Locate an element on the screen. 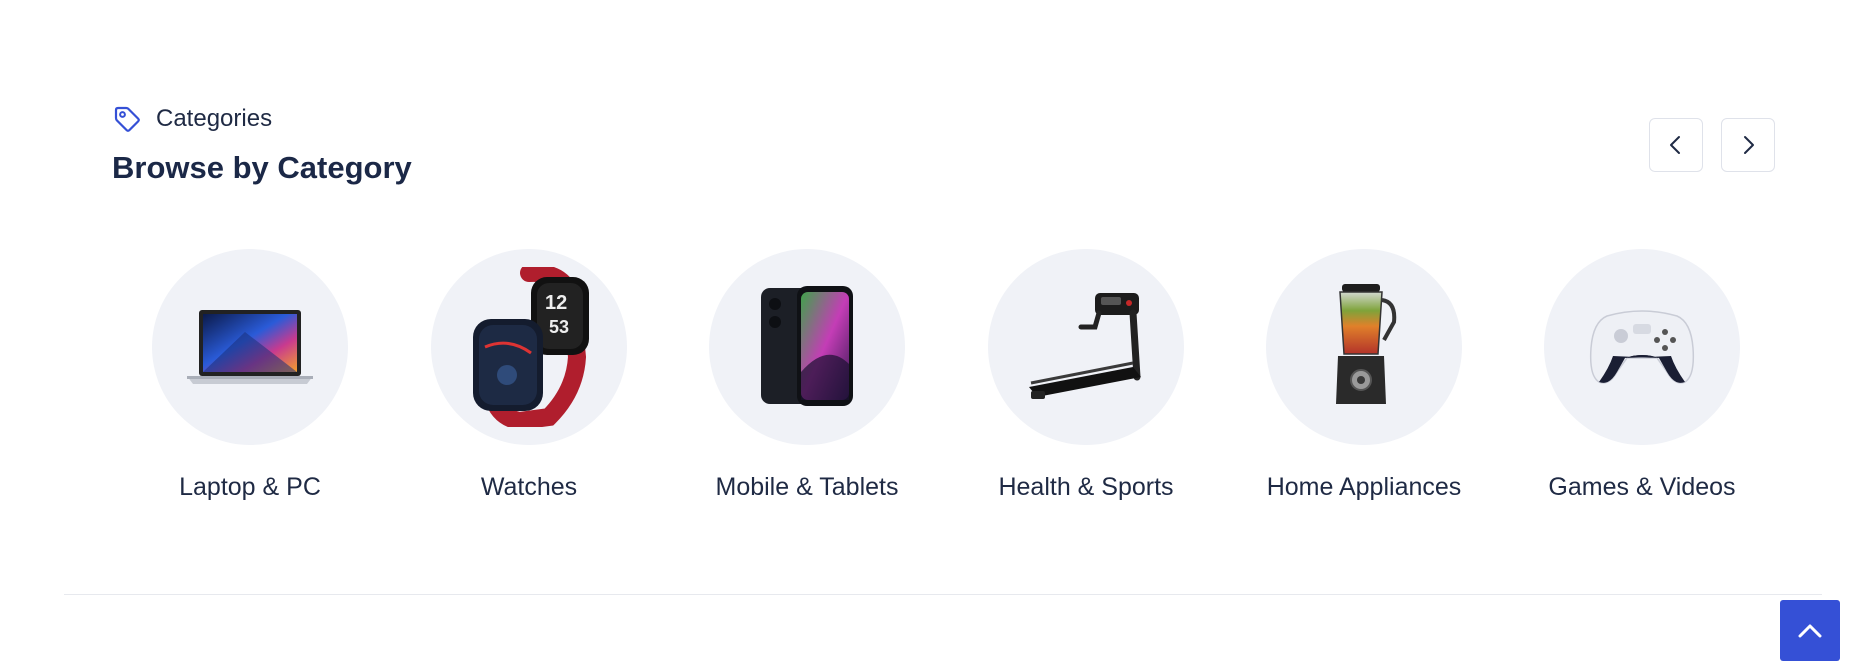  category-label: Health & Sports is located at coordinates (1086, 487).